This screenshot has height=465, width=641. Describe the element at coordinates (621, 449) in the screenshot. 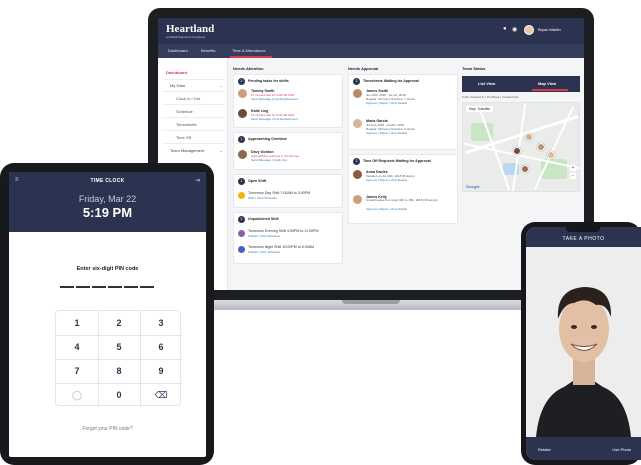

I see `use-photo-button: Use Photo` at that location.